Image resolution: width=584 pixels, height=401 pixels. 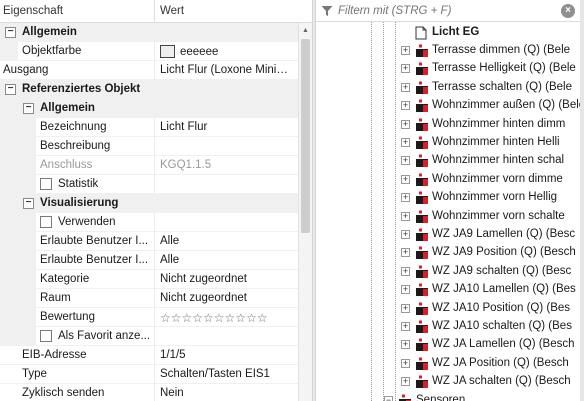 I want to click on tree-item: + WZ JA Position (Q) (Besch, so click(x=448, y=364).